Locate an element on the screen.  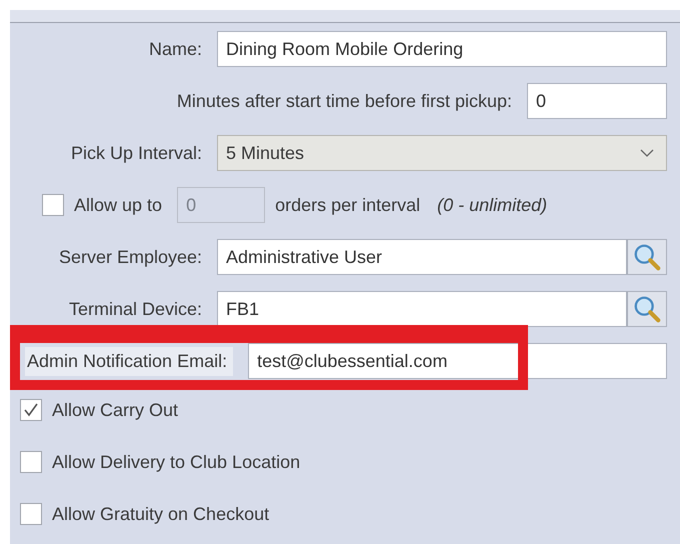
input-field: 0 is located at coordinates (597, 101).